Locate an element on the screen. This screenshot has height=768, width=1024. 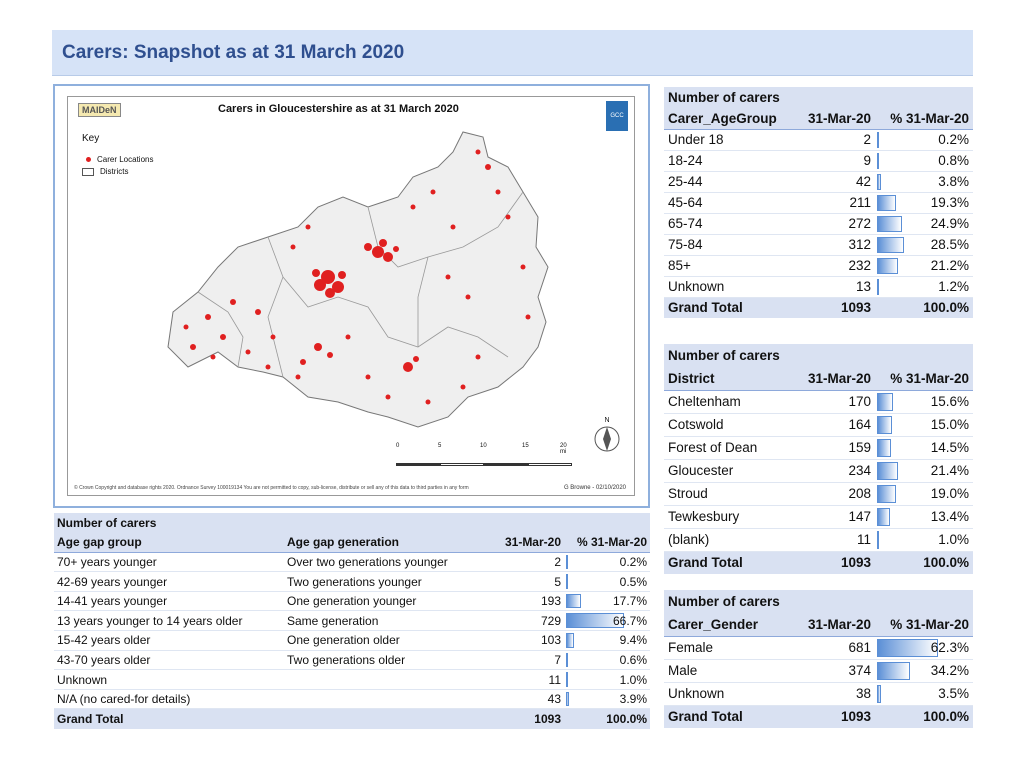
maiden-logo: MAIDeN is located at coordinates (99, 110).